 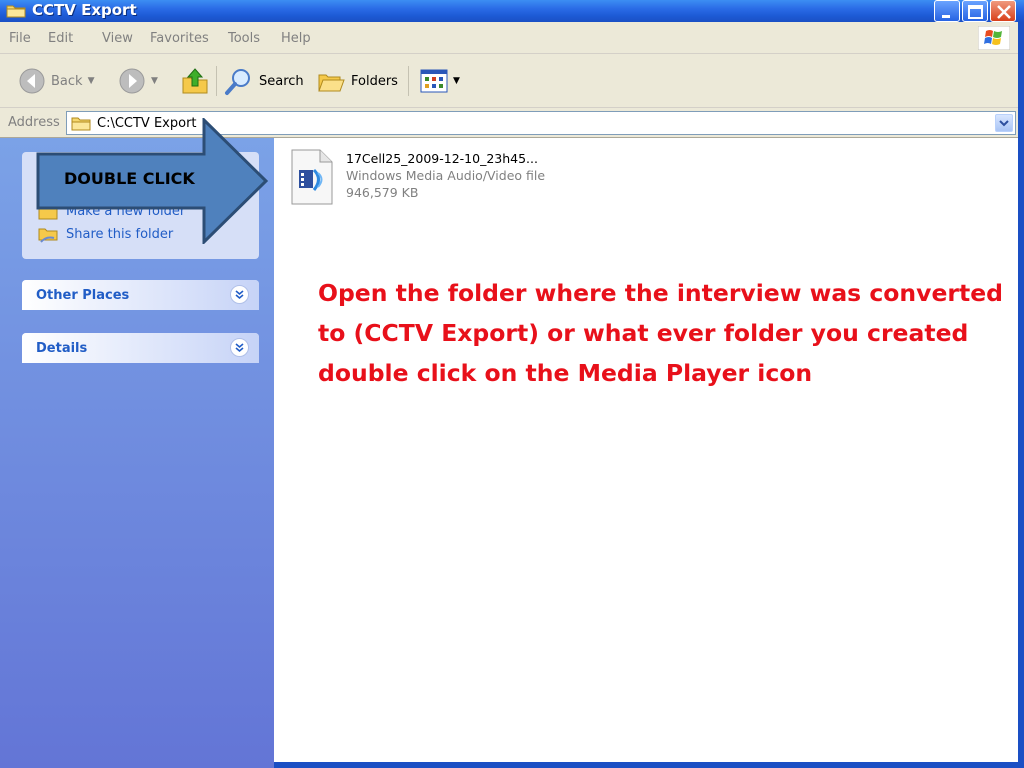 I want to click on folders-button: Folders, so click(x=357, y=81).